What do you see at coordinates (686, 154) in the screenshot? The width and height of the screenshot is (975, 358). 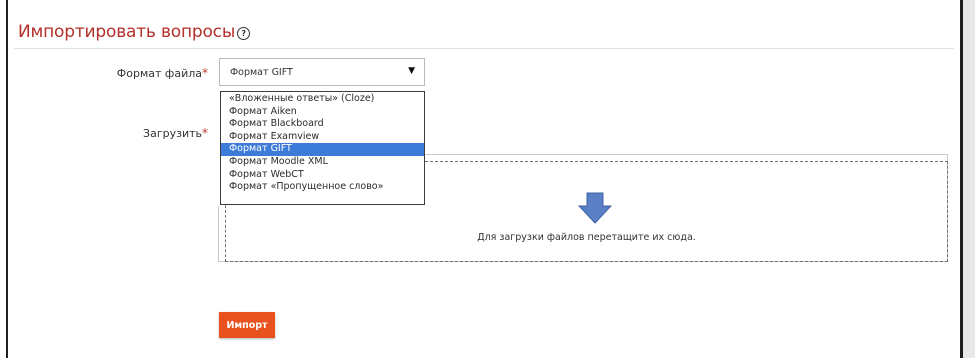 I see `dropzone-outer-border` at bounding box center [686, 154].